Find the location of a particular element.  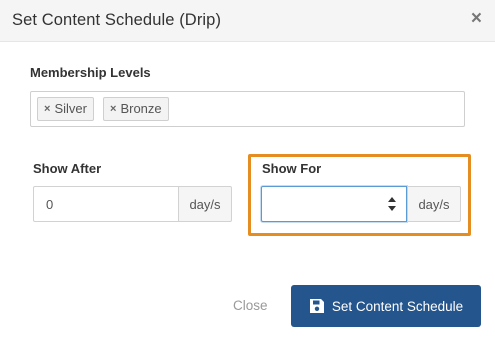

level-chip-bronze: × Bronze is located at coordinates (136, 109).